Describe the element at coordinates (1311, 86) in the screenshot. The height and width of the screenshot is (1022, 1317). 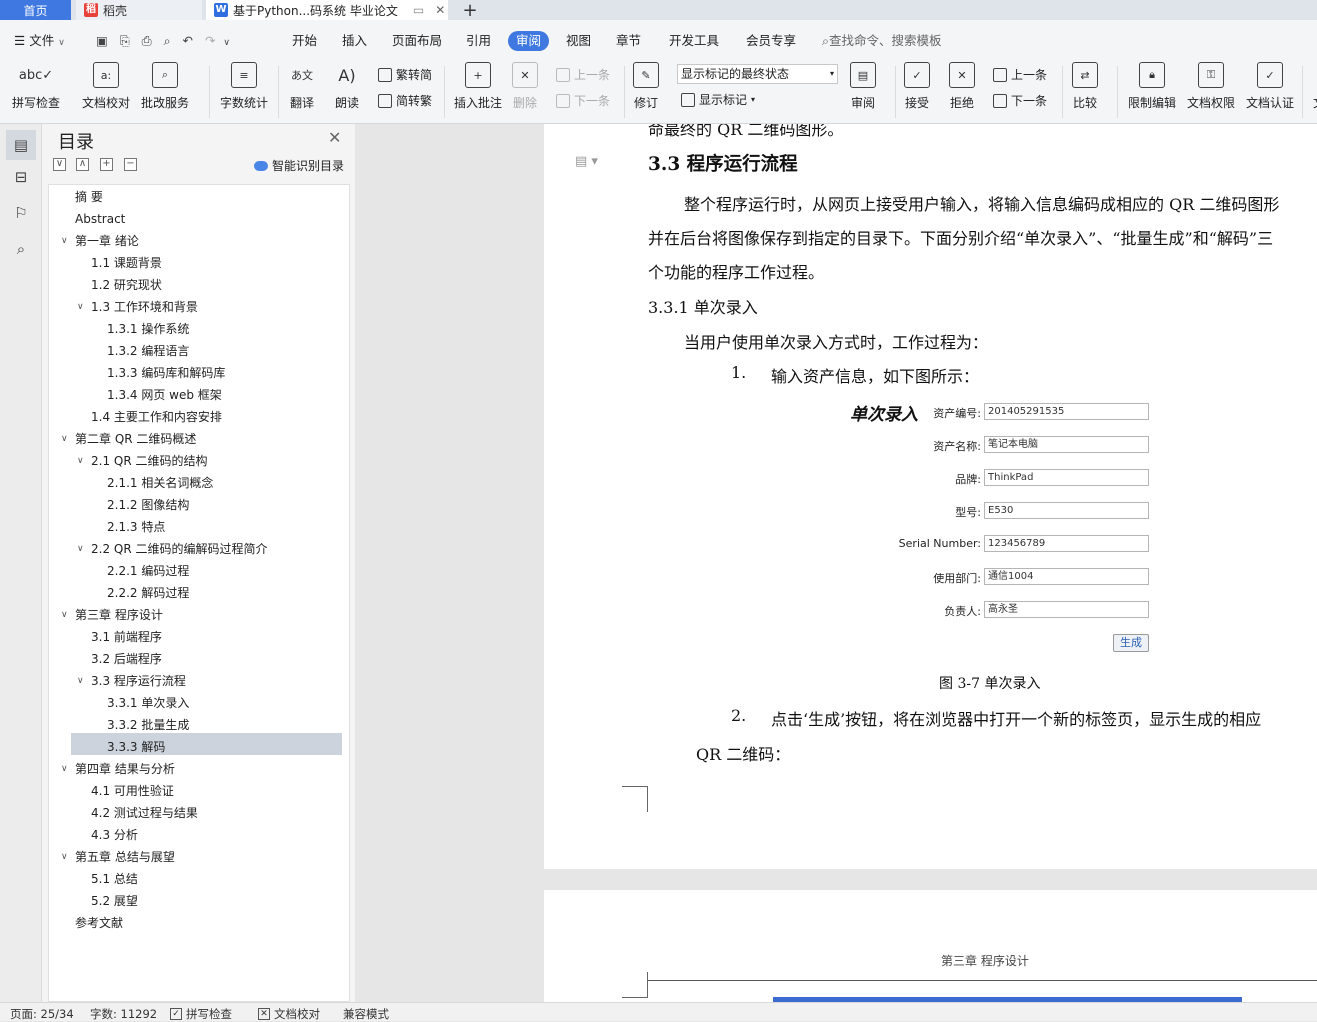
I see `more-button: 文` at that location.